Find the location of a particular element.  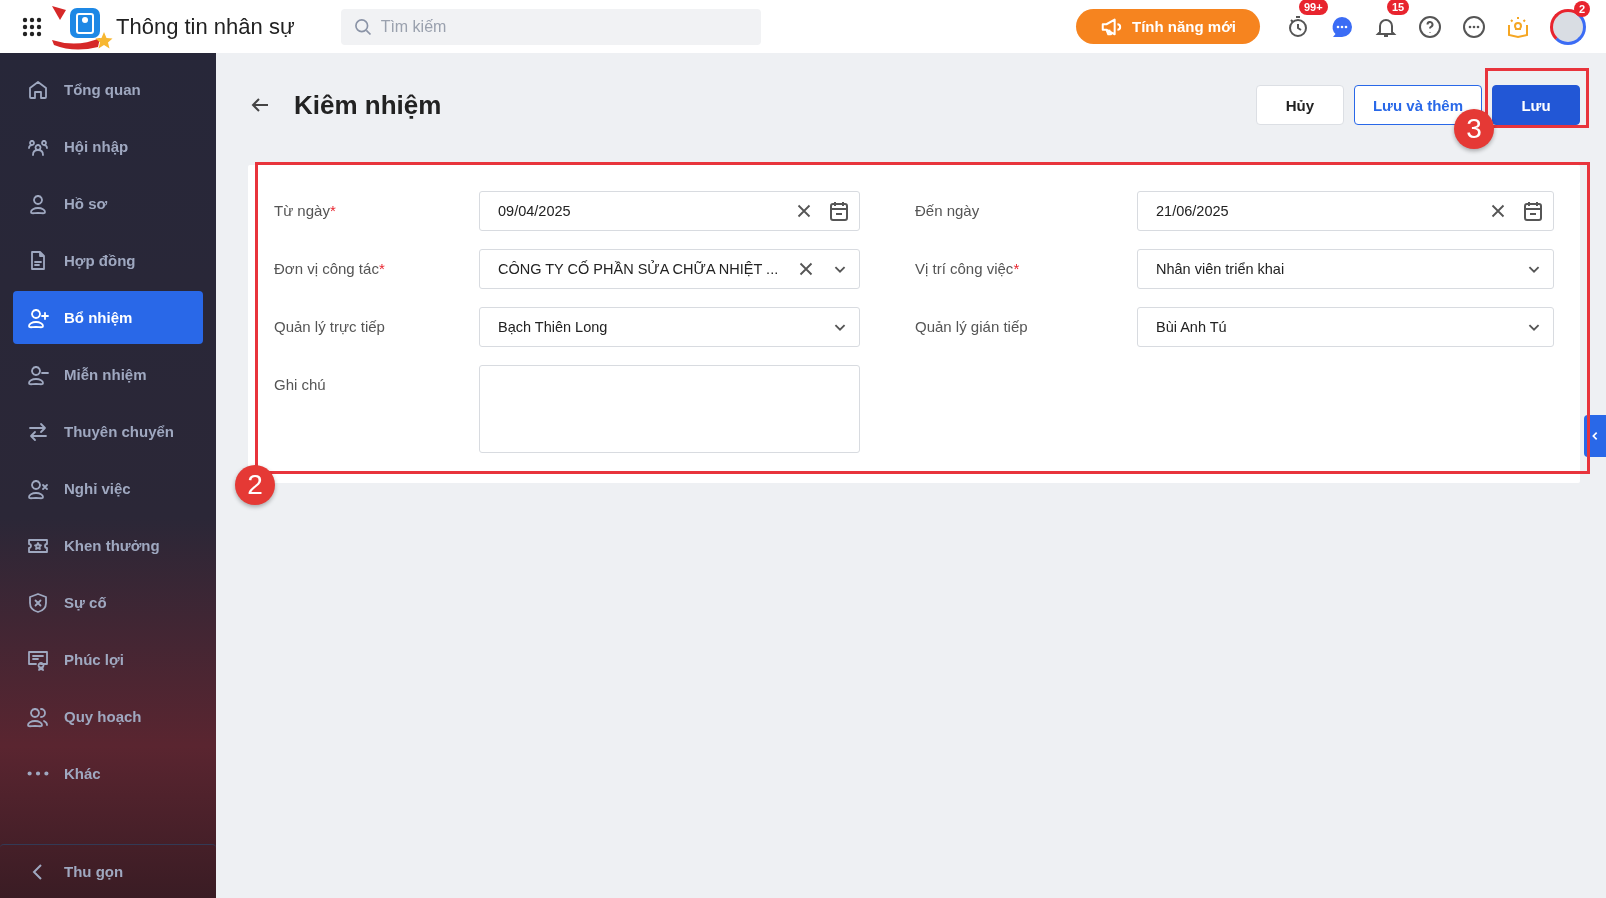

side-panel-tab is located at coordinates (1595, 436).